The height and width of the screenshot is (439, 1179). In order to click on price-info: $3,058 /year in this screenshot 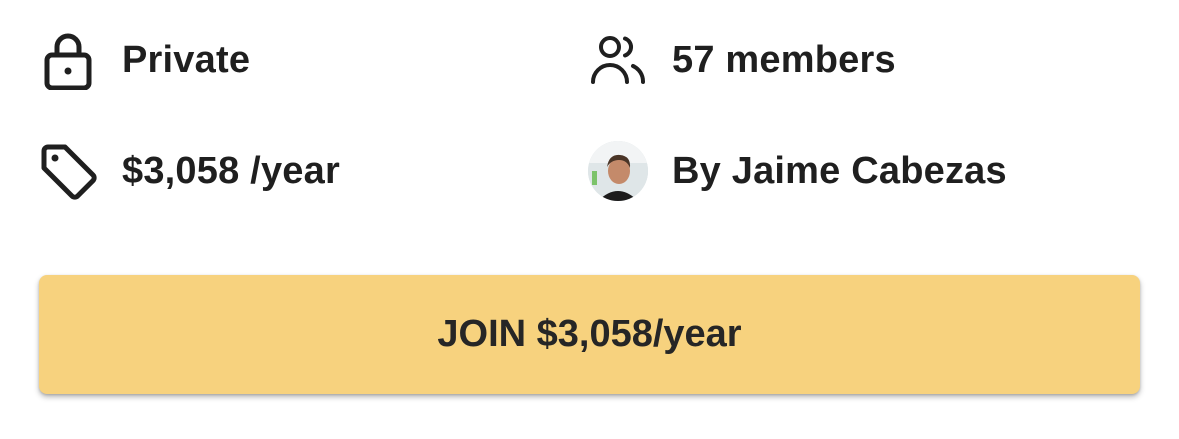, I will do `click(189, 171)`.